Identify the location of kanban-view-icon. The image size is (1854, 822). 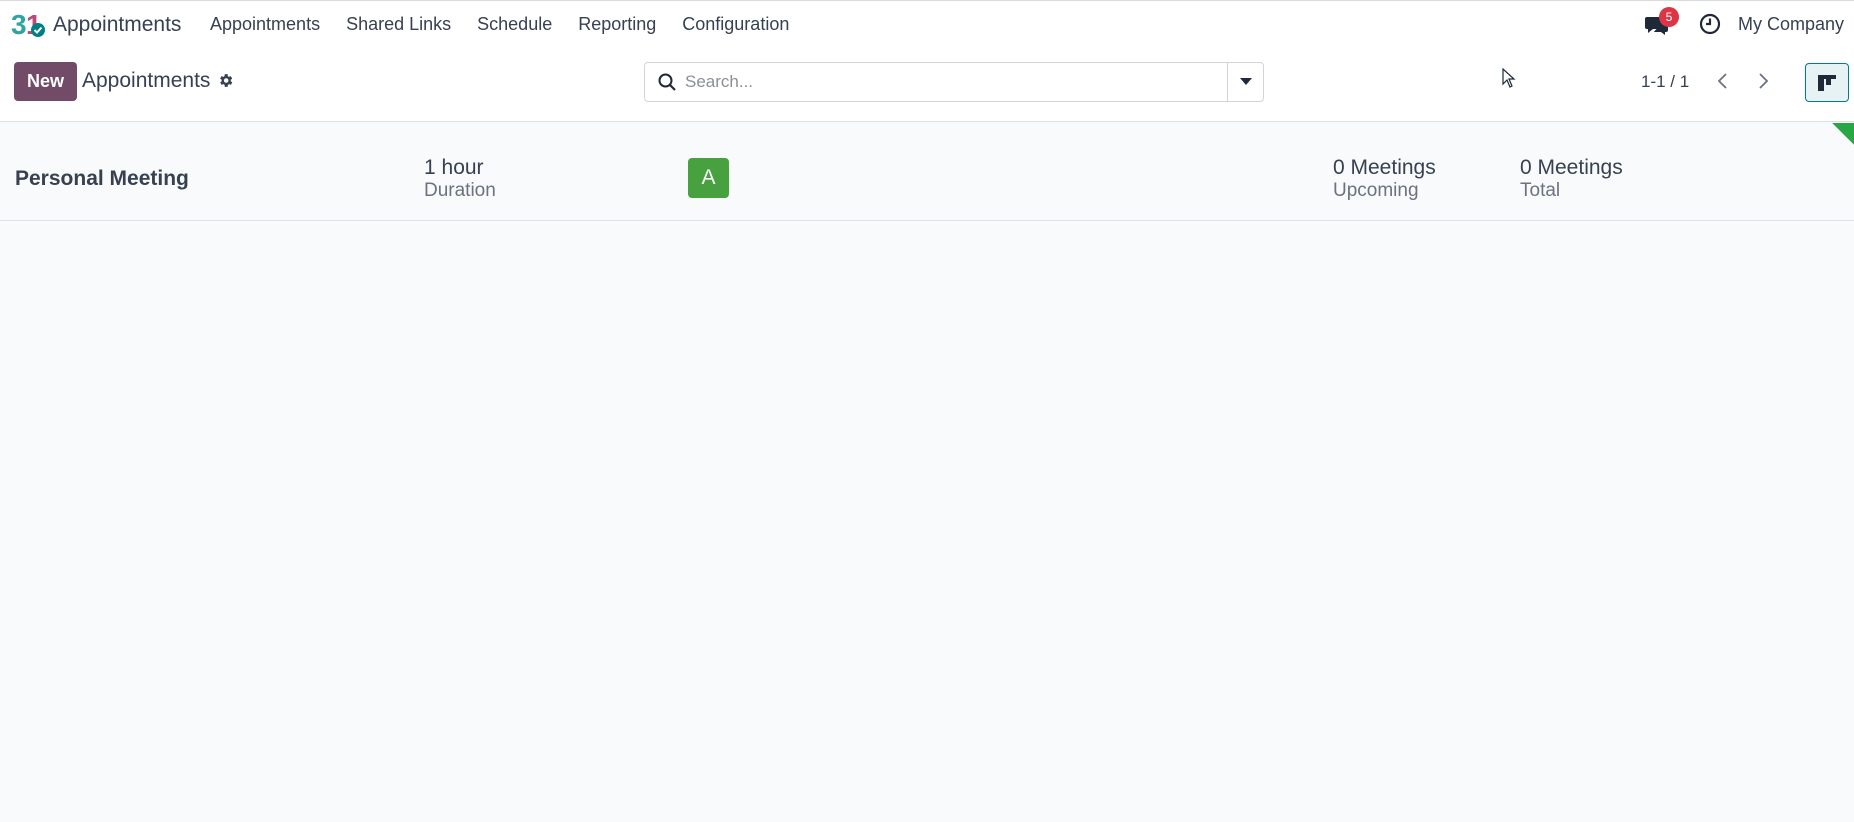
(1827, 82).